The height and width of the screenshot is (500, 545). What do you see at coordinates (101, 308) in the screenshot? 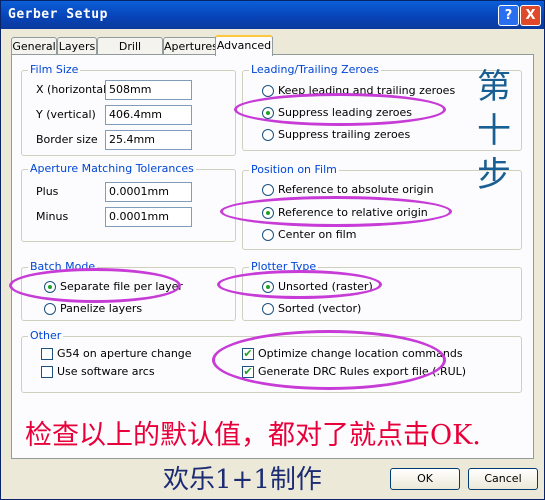
I see `panelize-layers-label: Panelize layers` at bounding box center [101, 308].